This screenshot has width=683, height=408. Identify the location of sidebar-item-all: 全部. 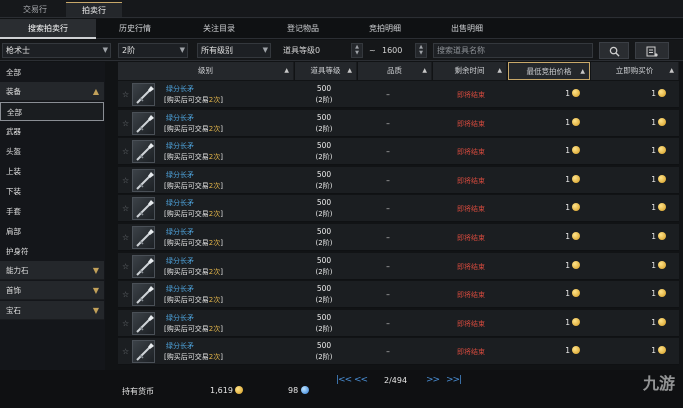
(52, 72).